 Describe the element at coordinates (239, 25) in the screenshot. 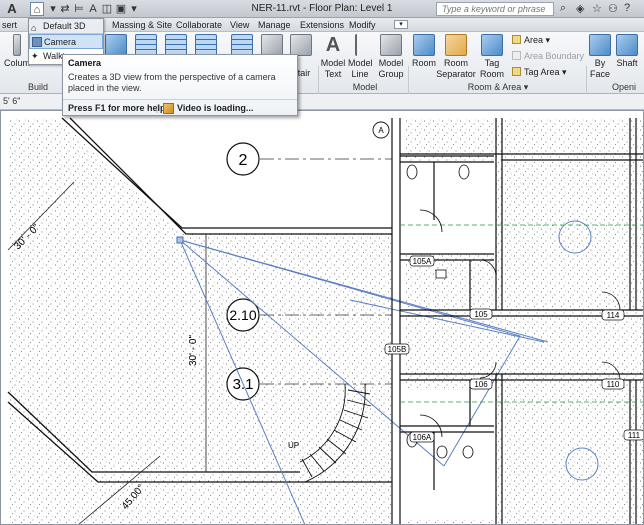

I see `tab-view: View` at that location.